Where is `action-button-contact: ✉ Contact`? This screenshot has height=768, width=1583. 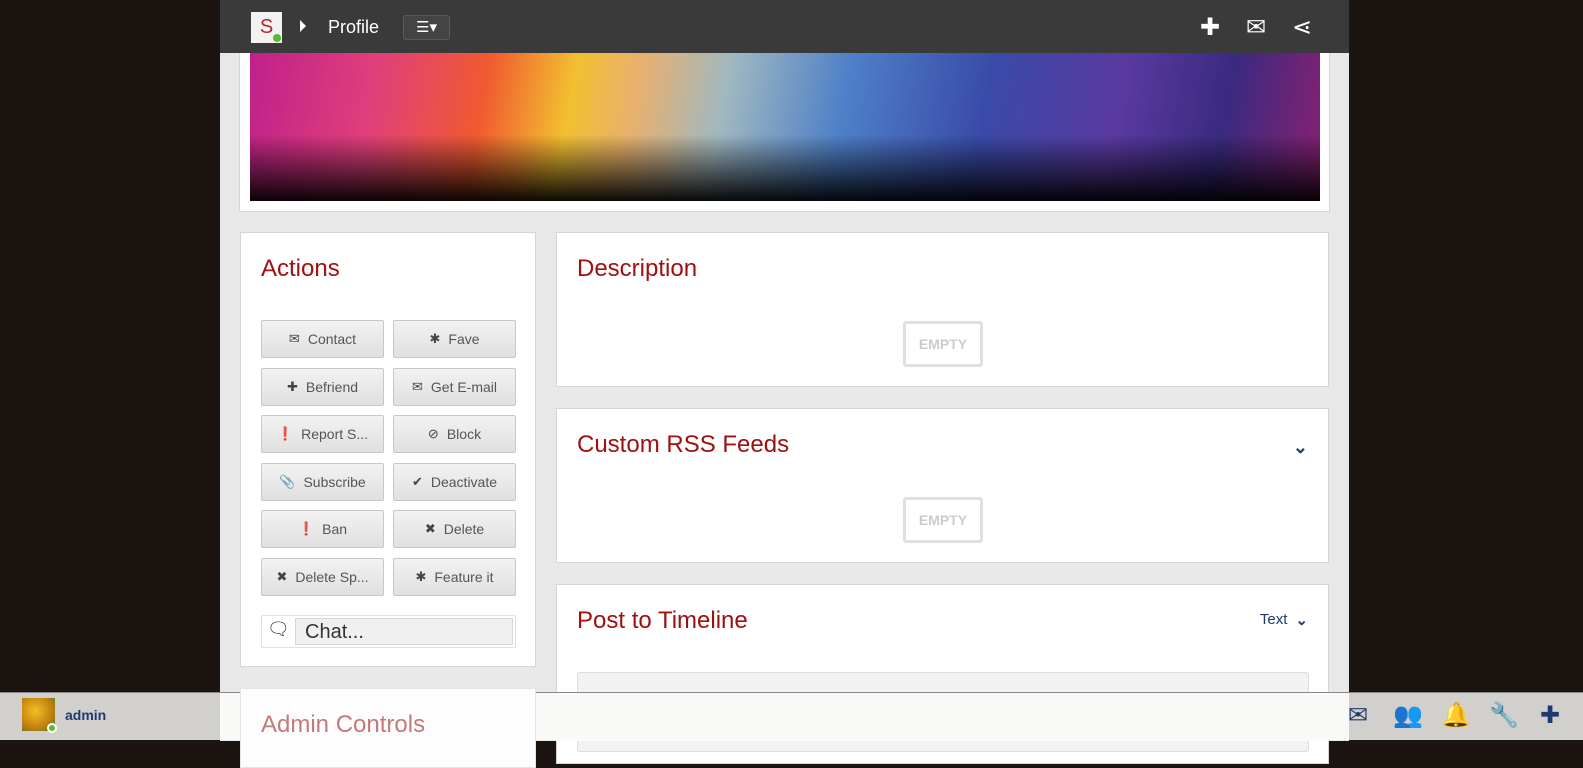 action-button-contact: ✉ Contact is located at coordinates (322, 339).